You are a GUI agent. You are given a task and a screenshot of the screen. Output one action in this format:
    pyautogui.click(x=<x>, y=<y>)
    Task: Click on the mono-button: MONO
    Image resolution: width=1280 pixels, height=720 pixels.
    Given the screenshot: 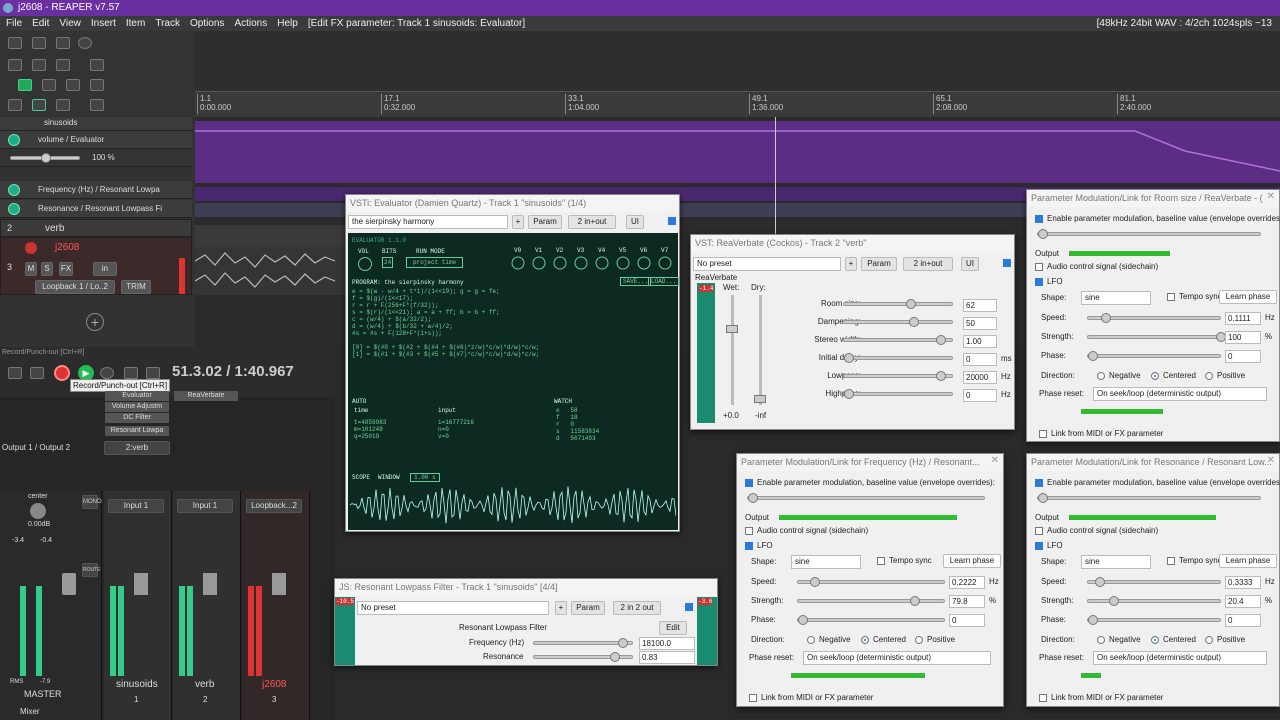 What is the action you would take?
    pyautogui.click(x=92, y=502)
    